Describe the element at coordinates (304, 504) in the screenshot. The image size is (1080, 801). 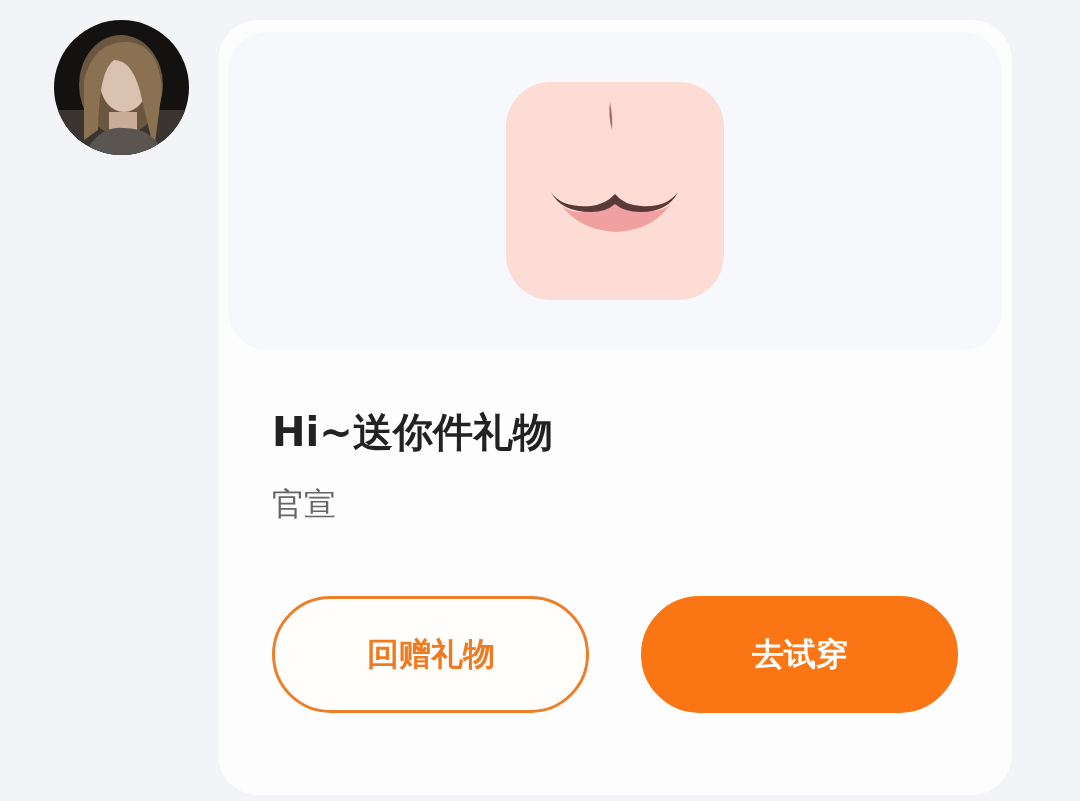
I see `gift-subtitle: 官宣` at that location.